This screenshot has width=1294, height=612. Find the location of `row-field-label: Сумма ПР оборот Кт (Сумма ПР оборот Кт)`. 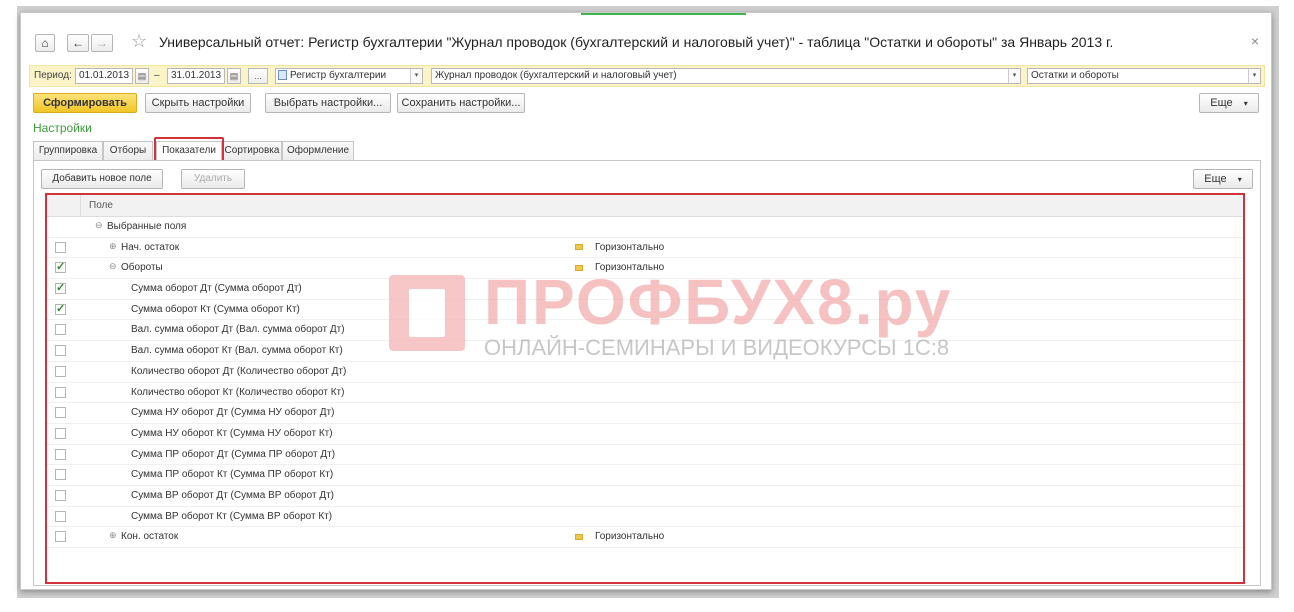

row-field-label: Сумма ПР оборот Кт (Сумма ПР оборот Кт) is located at coordinates (232, 475).